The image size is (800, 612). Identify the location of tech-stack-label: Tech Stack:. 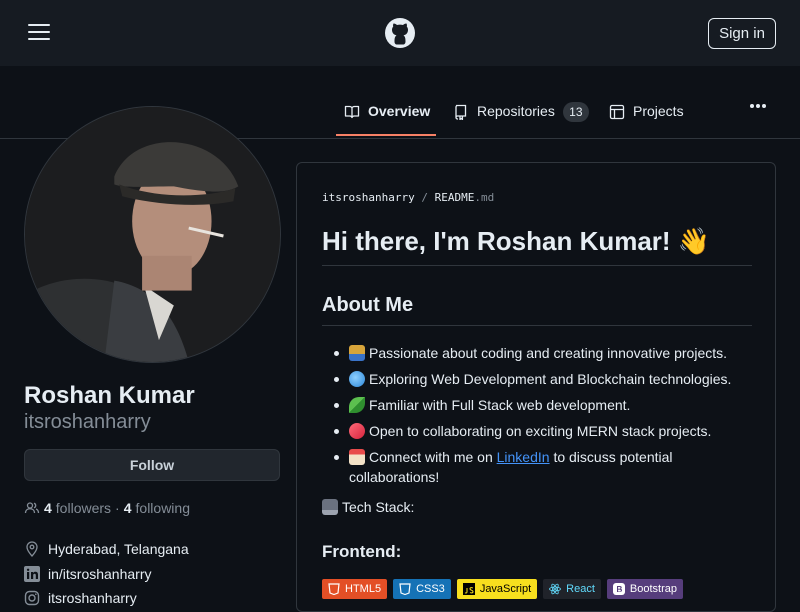
(368, 507).